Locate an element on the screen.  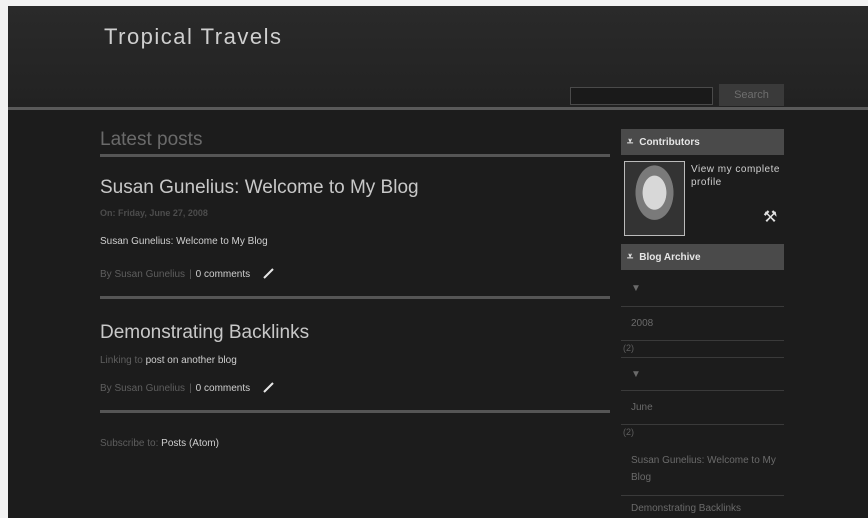
contributors-header-icon: ⩡ is located at coordinates (630, 141).